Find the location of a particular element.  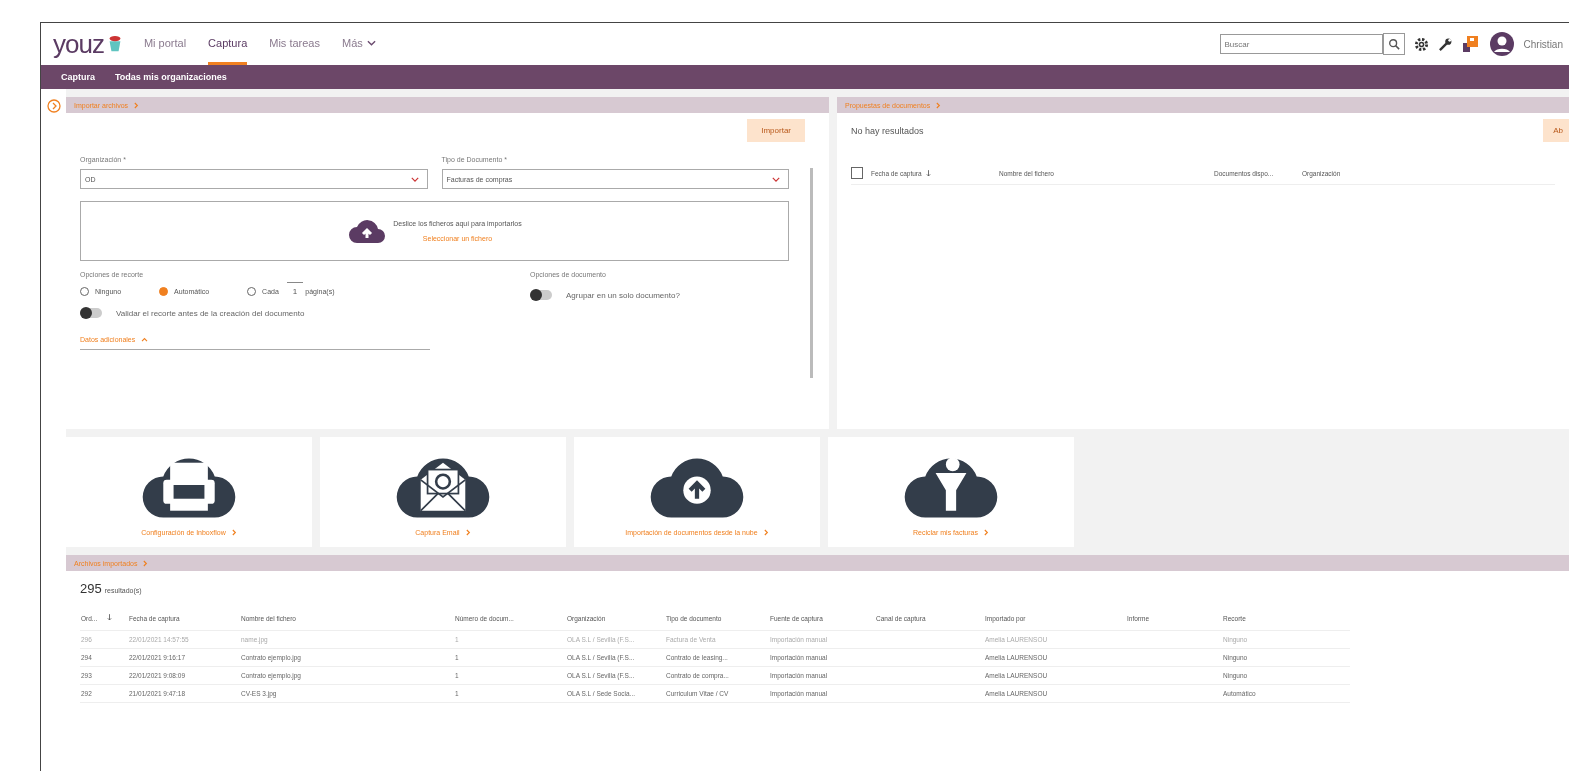

nav-tab: Mi portal is located at coordinates (165, 44).